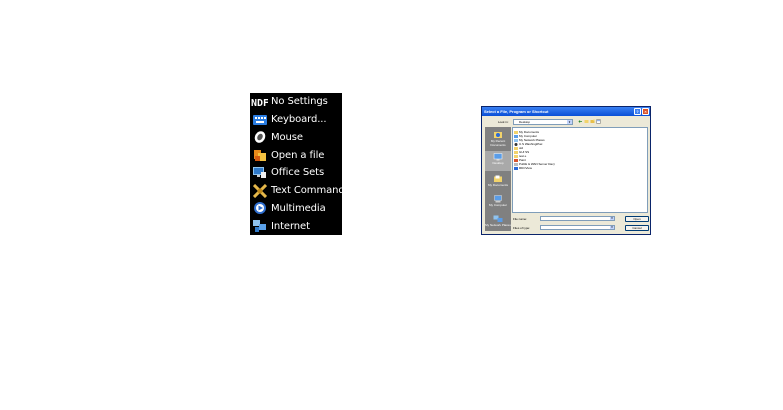 The image size is (783, 410). I want to click on place-label: My Documents, so click(497, 185).